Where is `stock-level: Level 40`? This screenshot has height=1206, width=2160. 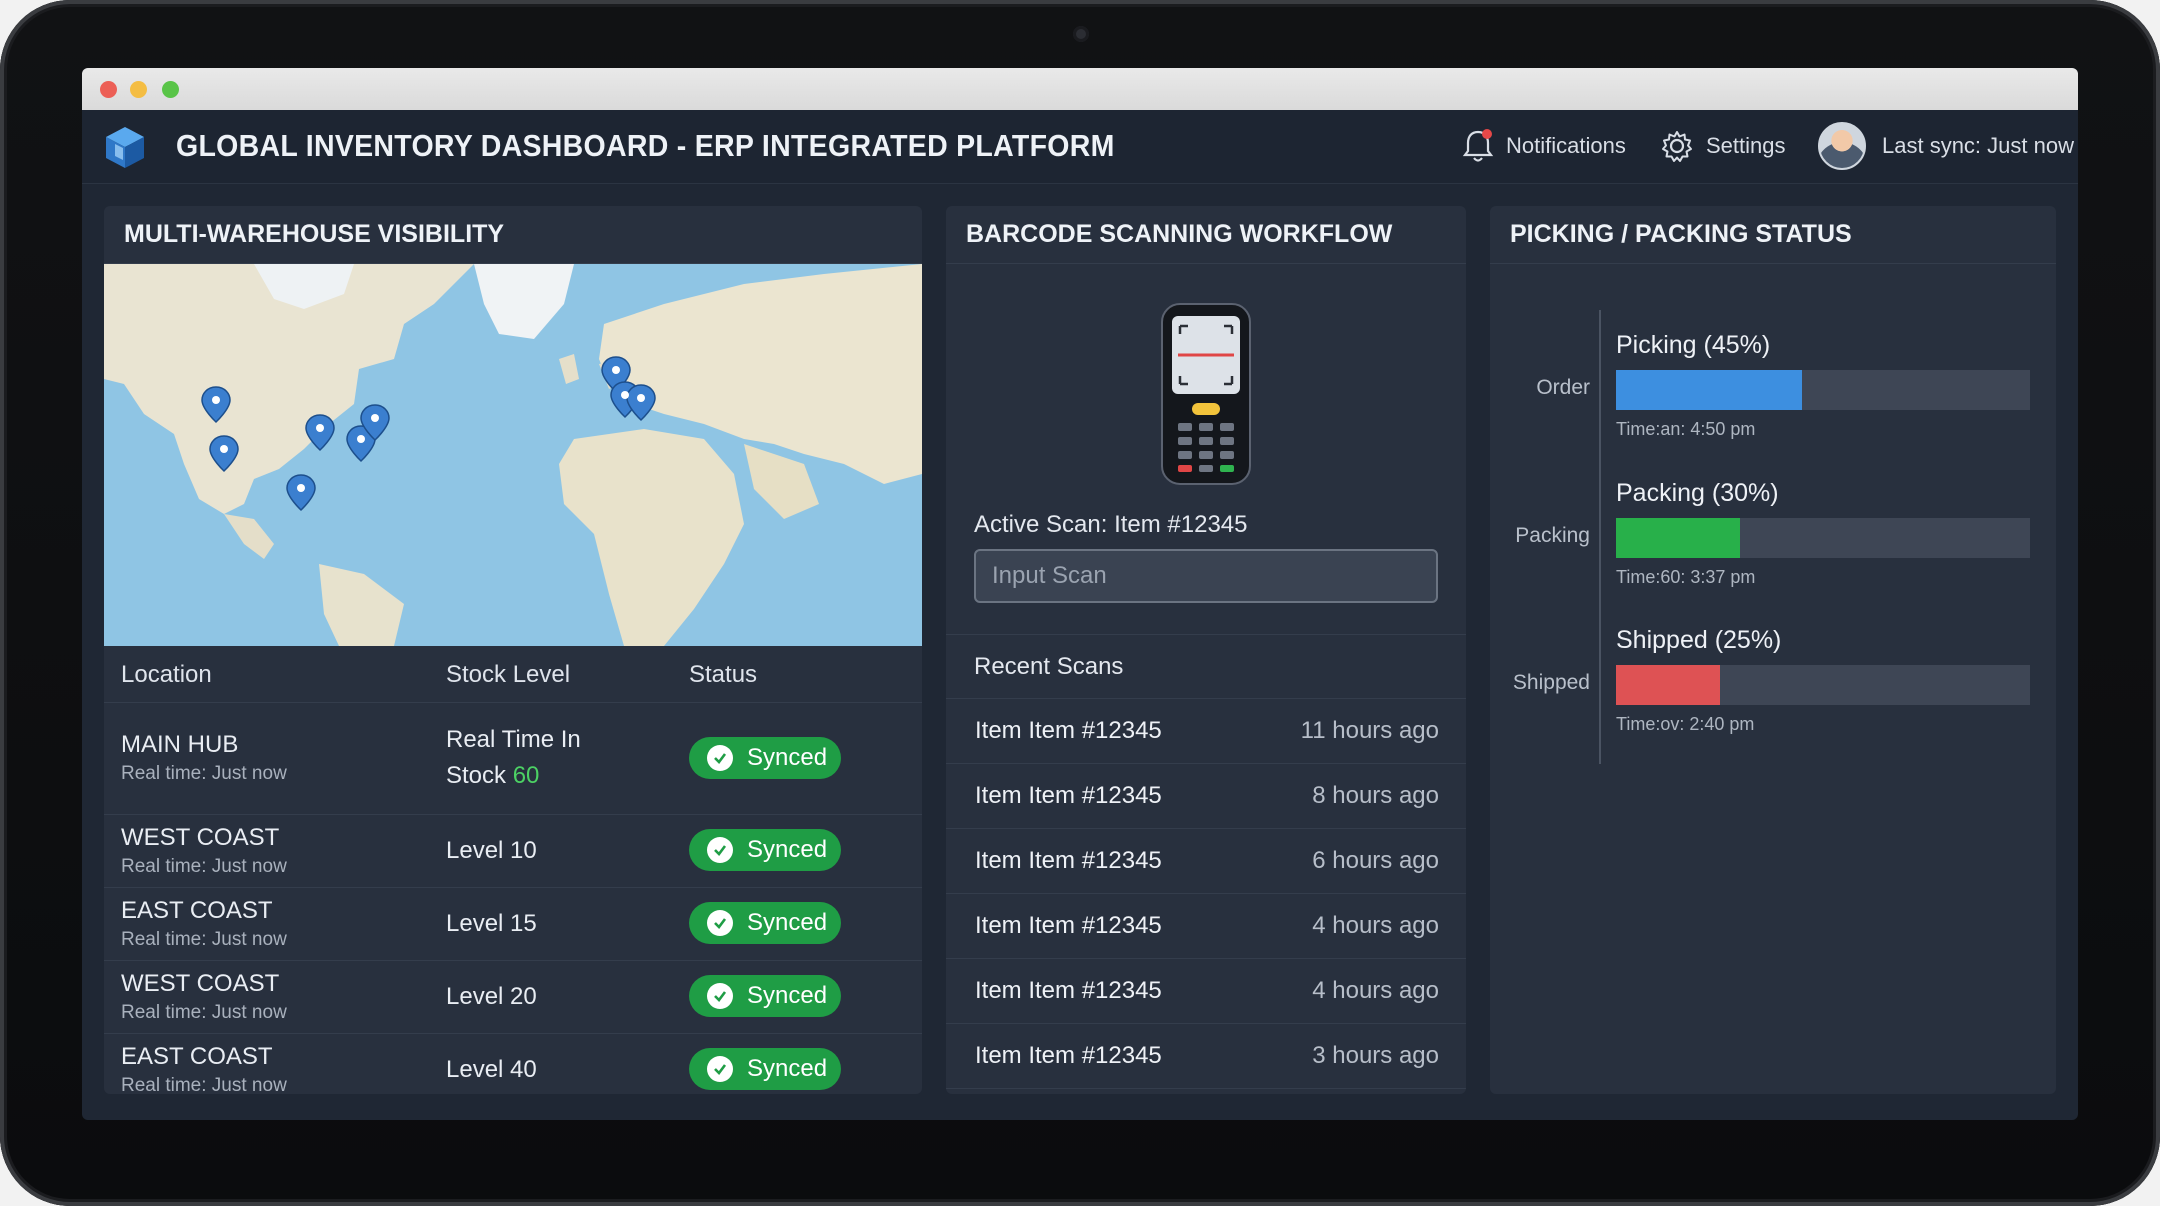
stock-level: Level 40 is located at coordinates (491, 1069).